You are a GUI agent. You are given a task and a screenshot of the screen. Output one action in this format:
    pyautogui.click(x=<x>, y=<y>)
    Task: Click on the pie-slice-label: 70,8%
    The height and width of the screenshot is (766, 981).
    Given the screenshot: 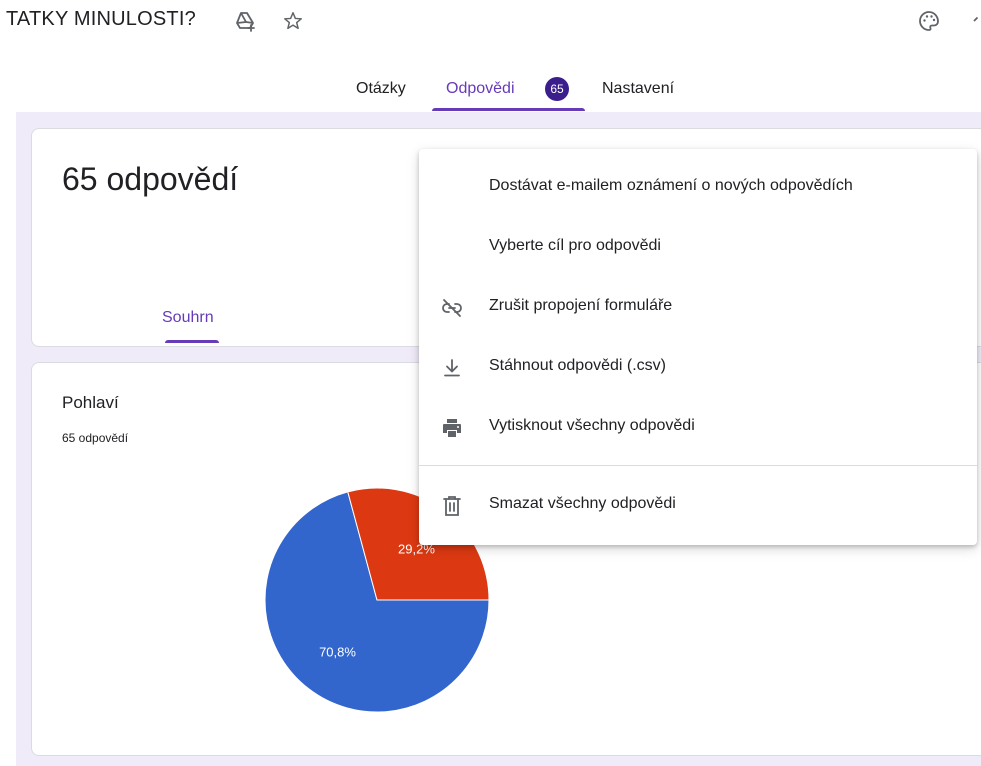 What is the action you would take?
    pyautogui.click(x=337, y=652)
    